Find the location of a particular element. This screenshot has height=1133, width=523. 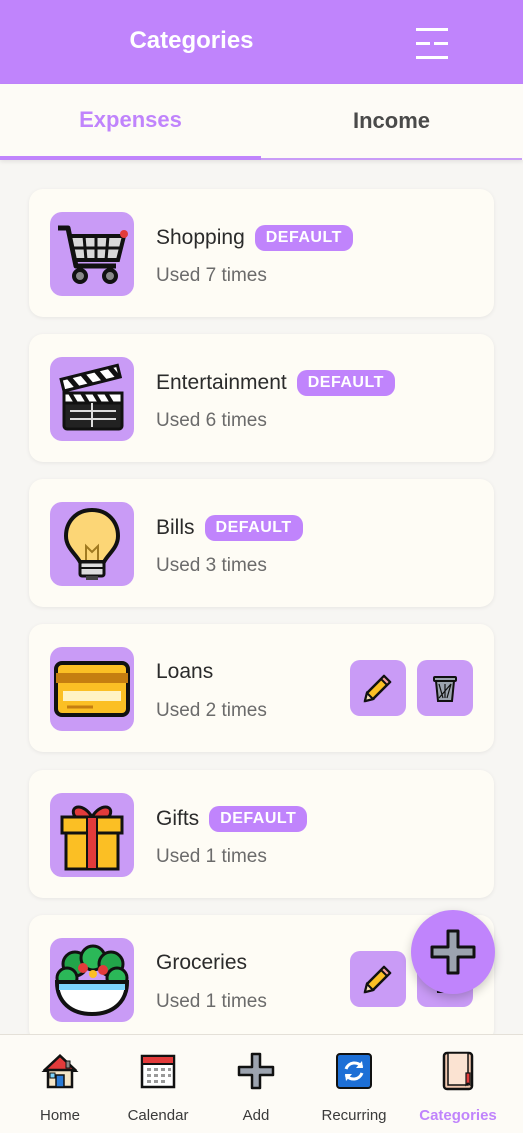

nav-label: Categories is located at coordinates (458, 1115).